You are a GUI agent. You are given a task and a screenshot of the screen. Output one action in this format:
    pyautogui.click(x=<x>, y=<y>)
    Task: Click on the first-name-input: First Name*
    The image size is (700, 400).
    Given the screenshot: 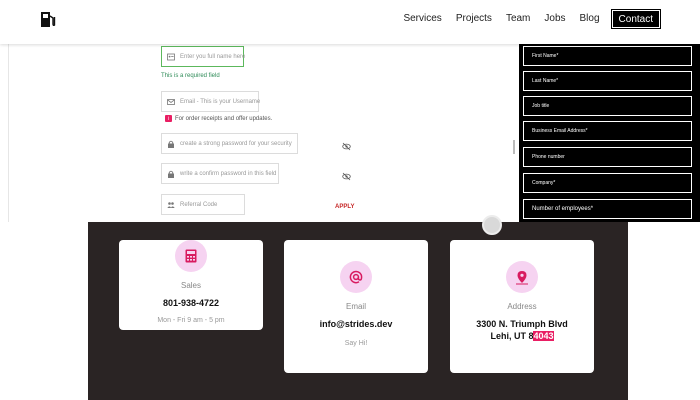 What is the action you would take?
    pyautogui.click(x=607, y=56)
    